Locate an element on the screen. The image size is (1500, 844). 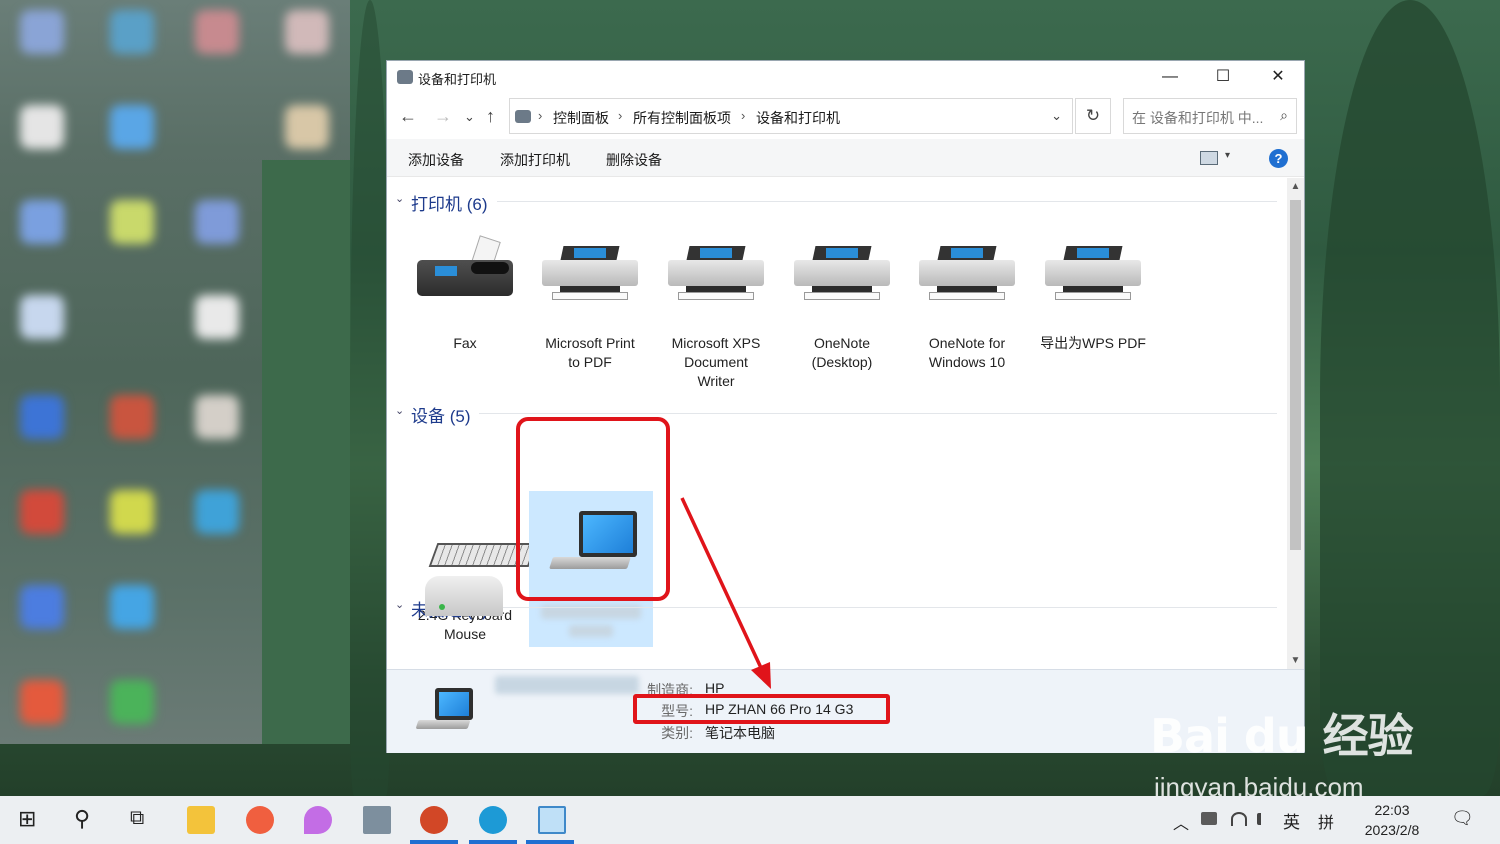
unspecified-device-icon is located at coordinates (464, 596).